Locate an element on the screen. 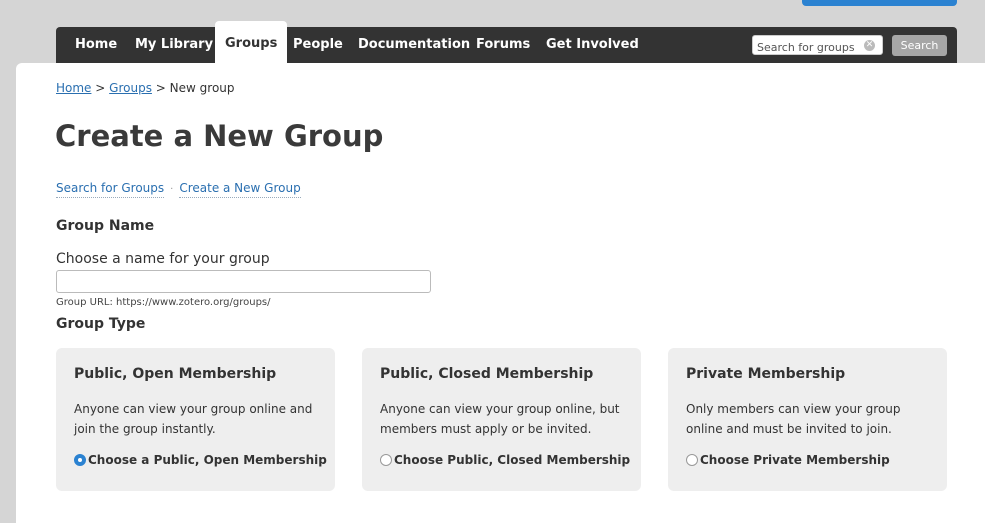 Image resolution: width=985 pixels, height=523 pixels. breadcrumb-home-link: Home is located at coordinates (73, 88).